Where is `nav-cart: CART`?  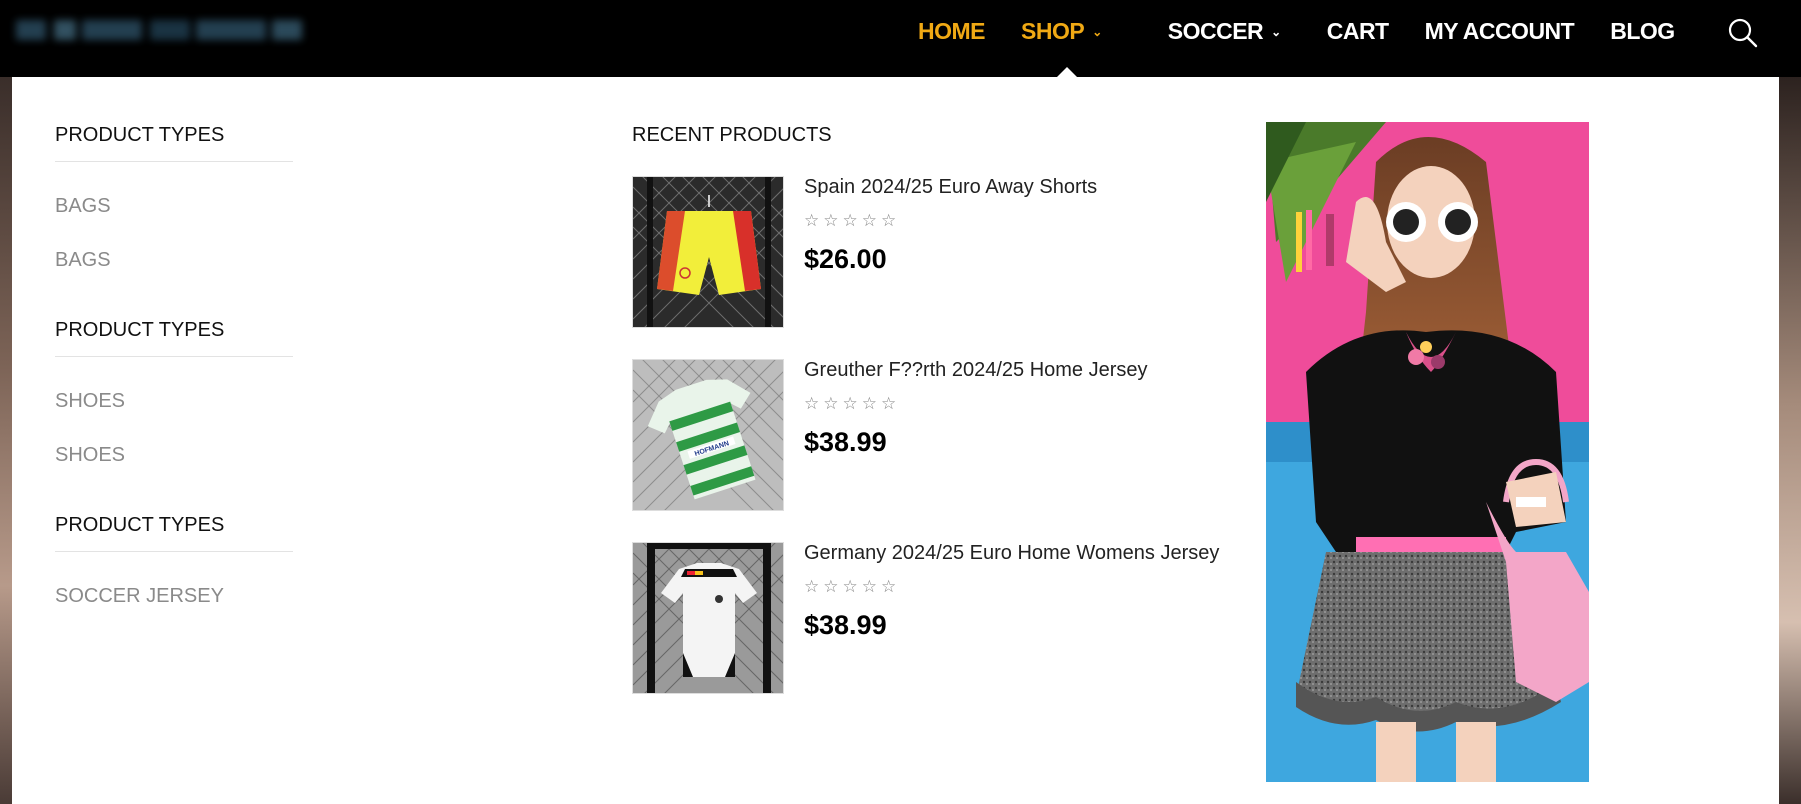
nav-cart: CART is located at coordinates (1358, 31).